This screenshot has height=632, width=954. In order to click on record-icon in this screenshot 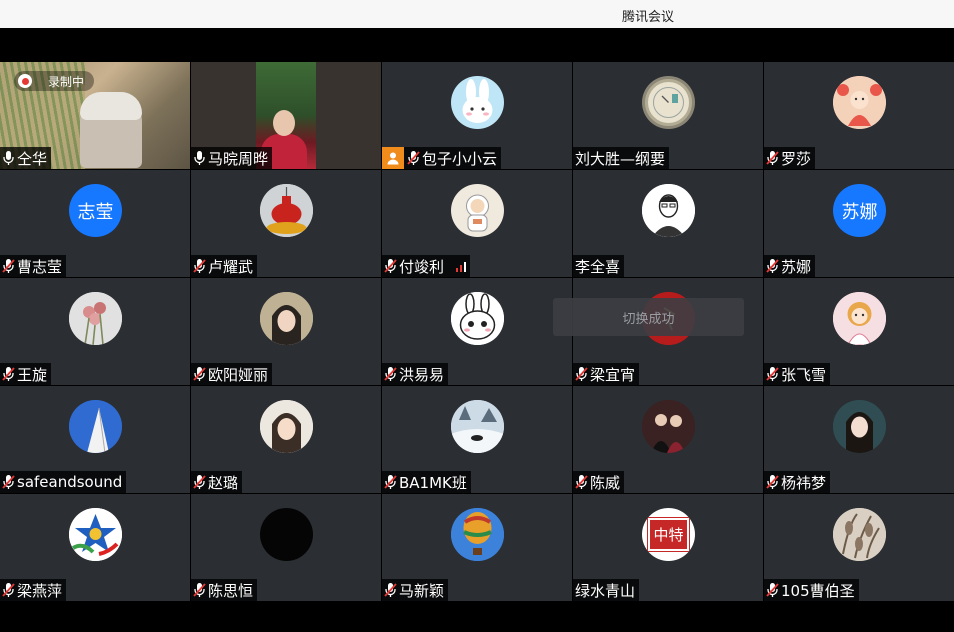, I will do `click(25, 81)`.